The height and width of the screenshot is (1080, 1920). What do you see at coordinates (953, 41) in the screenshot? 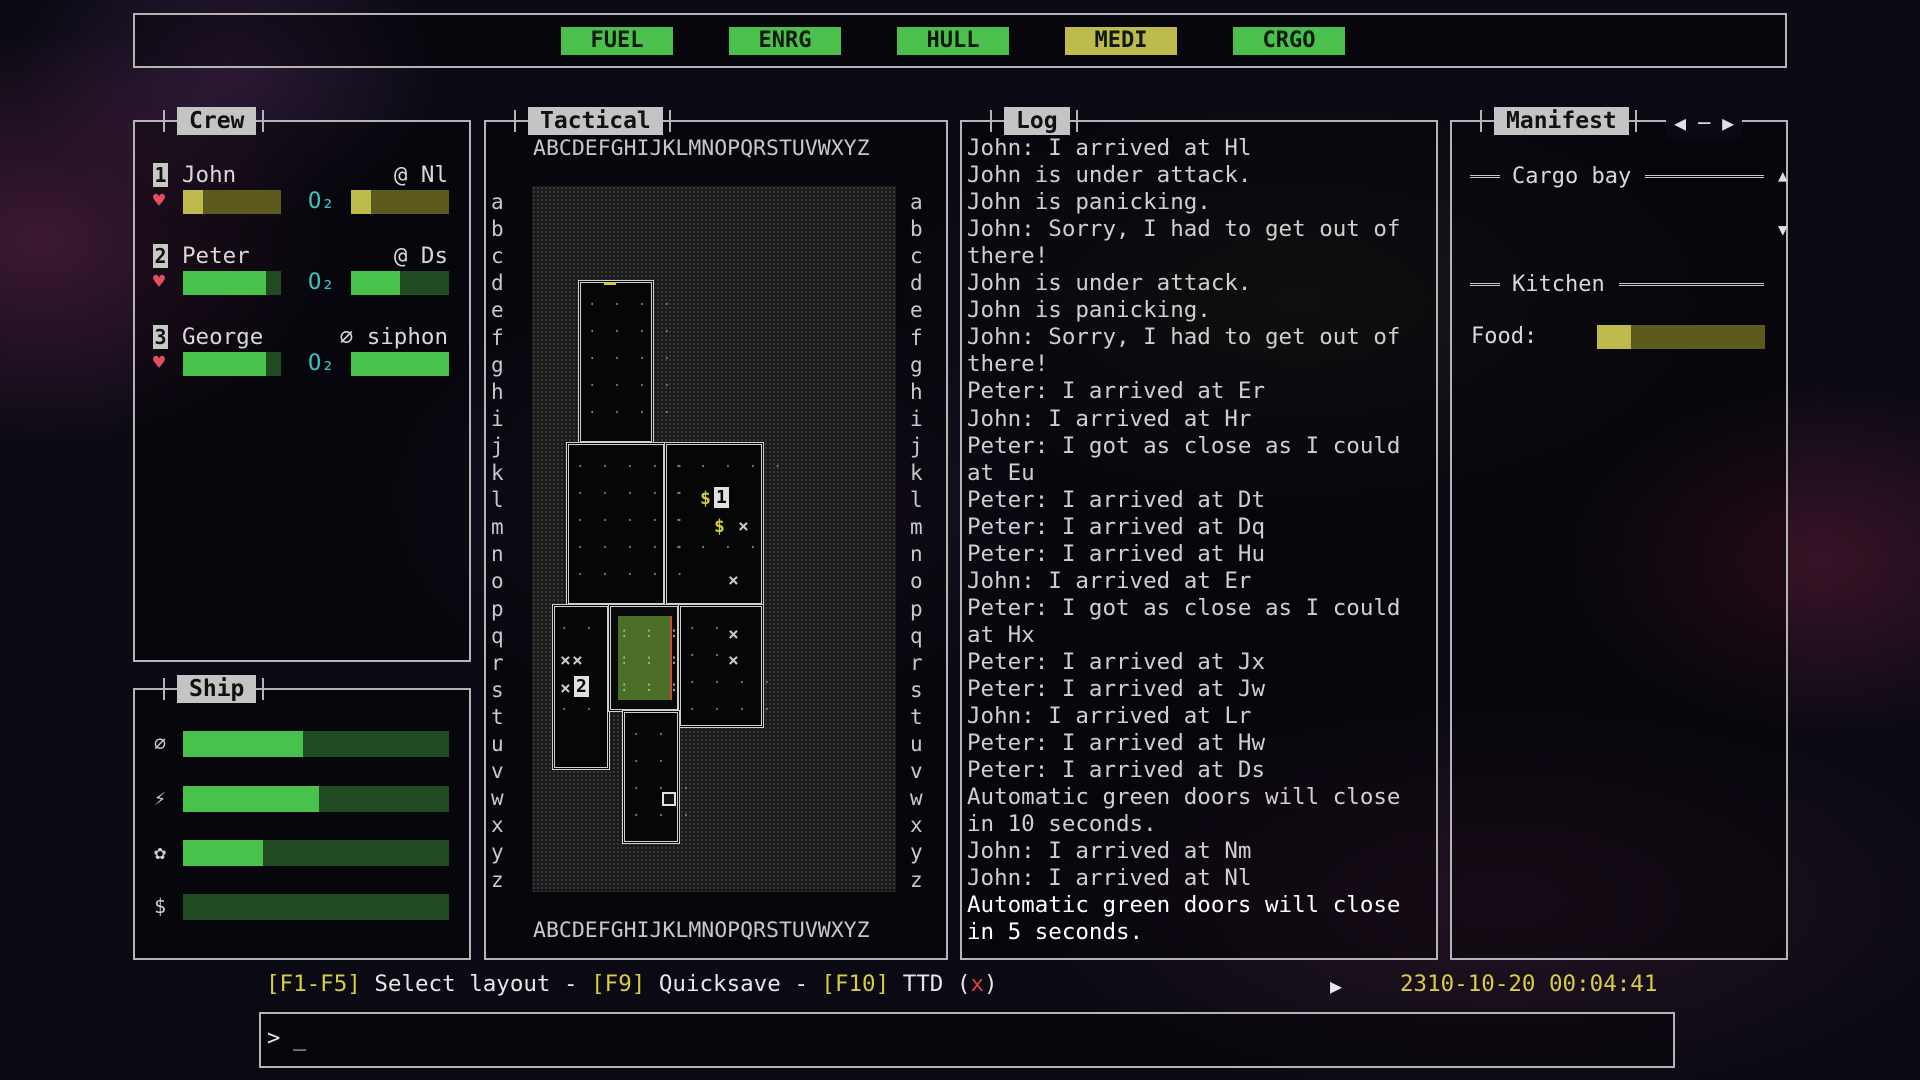
I see `topbar-button-hull: HULL` at bounding box center [953, 41].